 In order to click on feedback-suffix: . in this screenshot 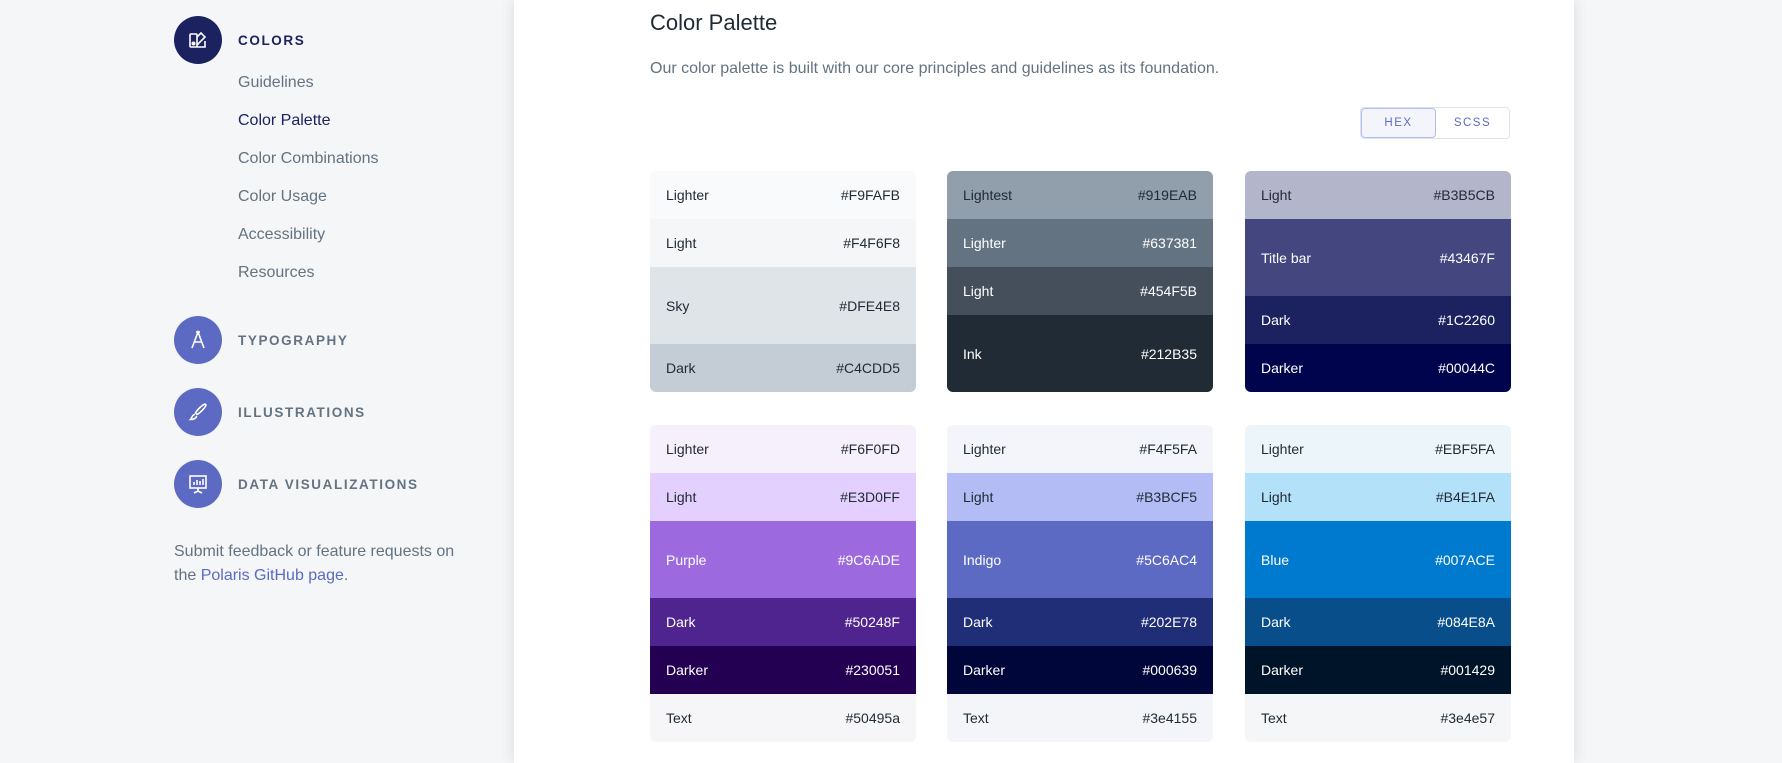, I will do `click(346, 575)`.